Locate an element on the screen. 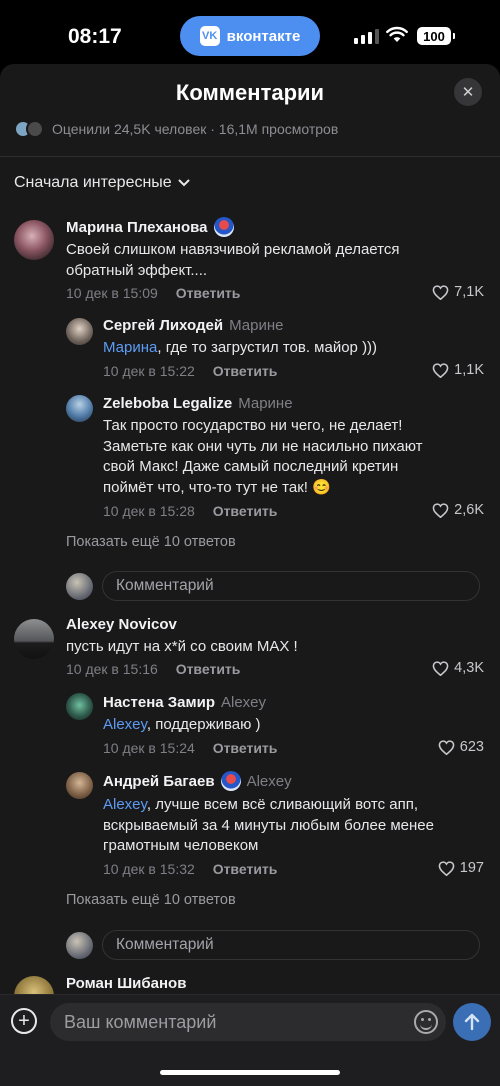 The image size is (500, 1086). comment-author: Alexey Novicov is located at coordinates (121, 624).